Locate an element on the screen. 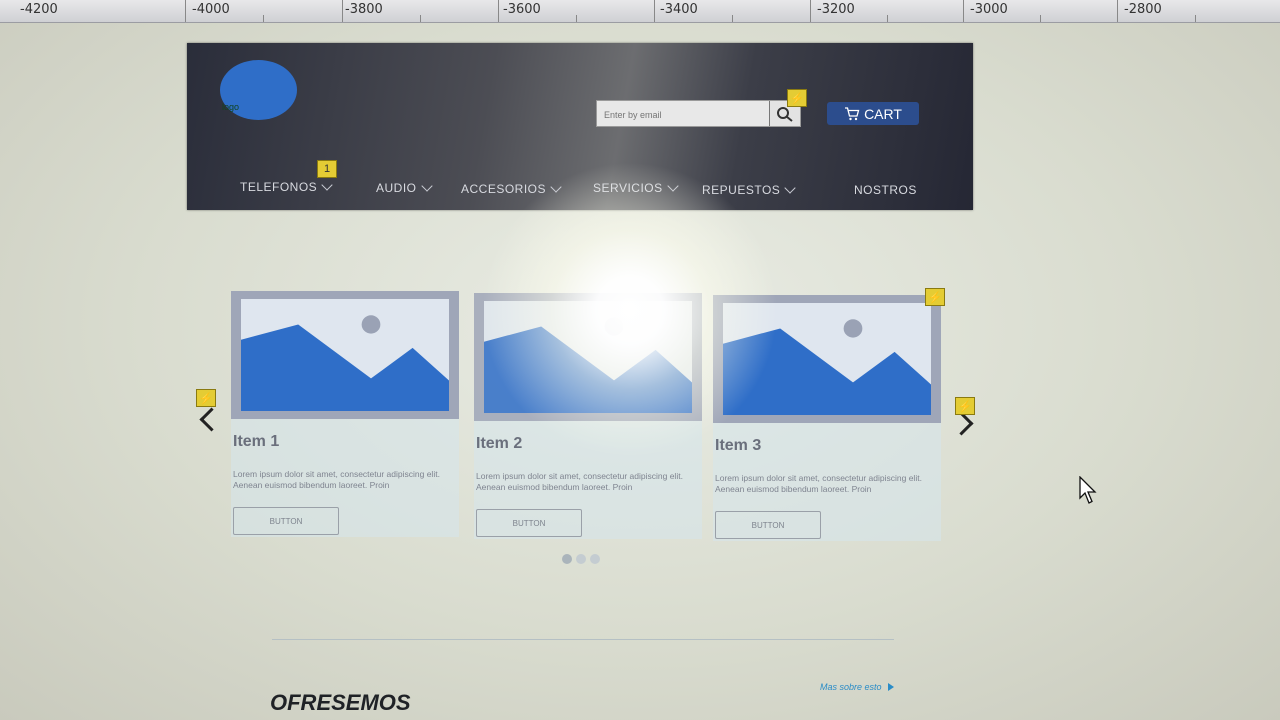  ruler-label: -2800 is located at coordinates (1143, 9).